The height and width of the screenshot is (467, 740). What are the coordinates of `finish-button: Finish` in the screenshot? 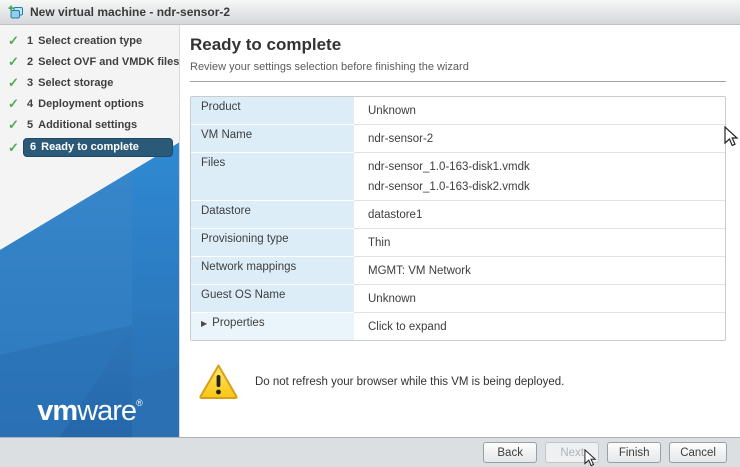 It's located at (634, 452).